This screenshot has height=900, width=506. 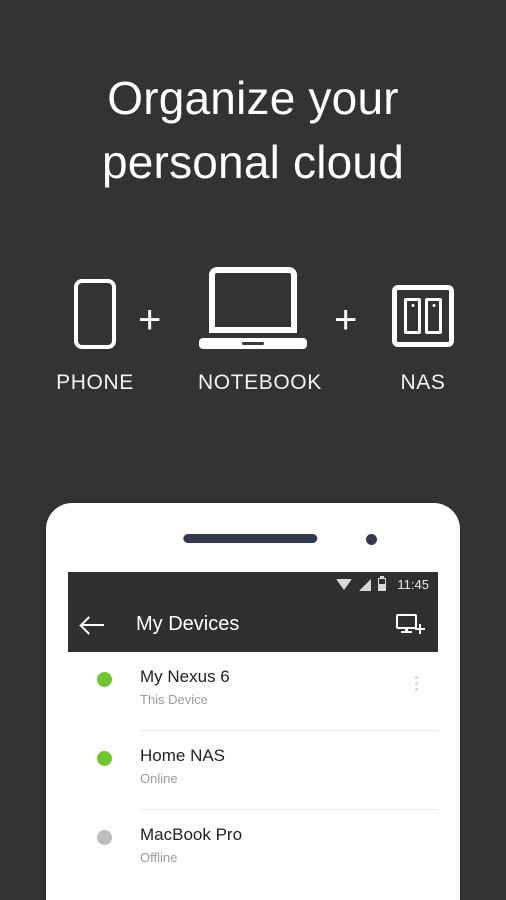 I want to click on device-name-1: My Nexus 6, so click(x=185, y=676).